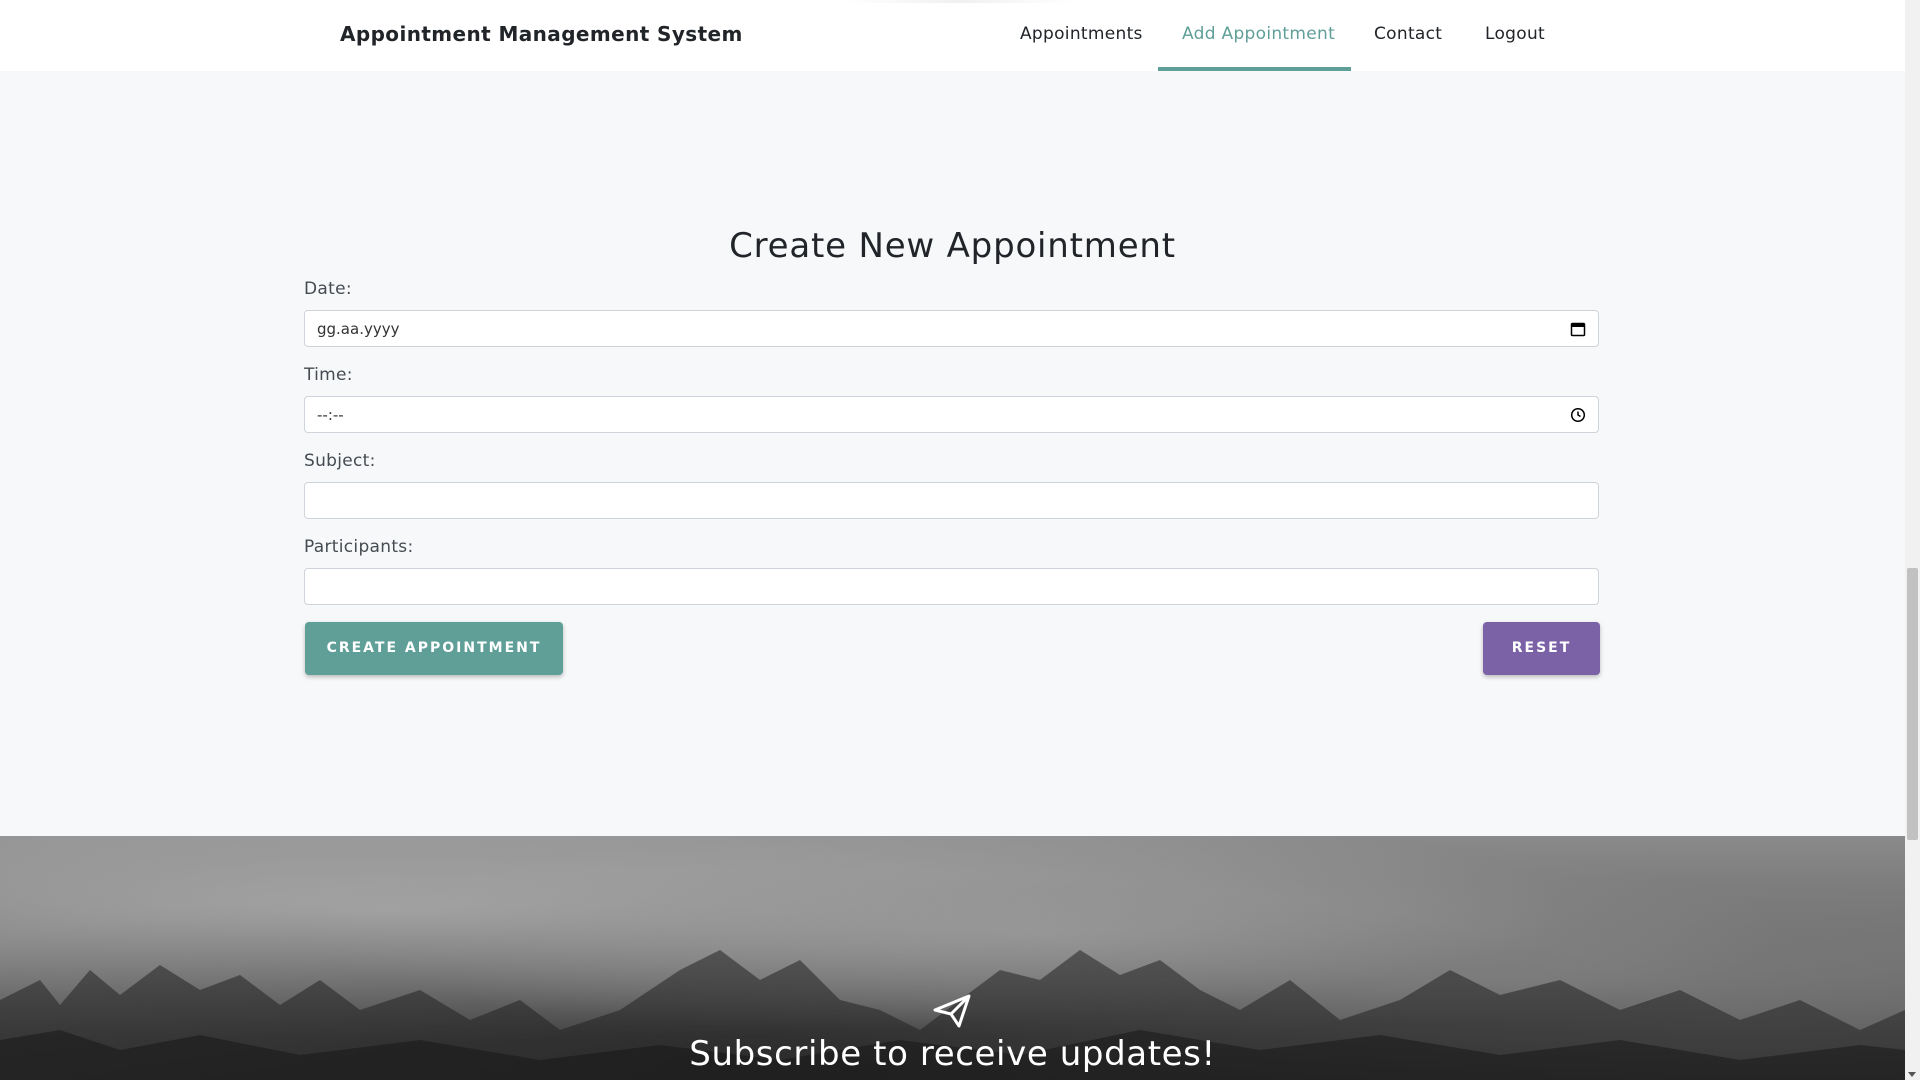 Image resolution: width=1920 pixels, height=1080 pixels. What do you see at coordinates (952, 1011) in the screenshot?
I see `paper-plane-icon` at bounding box center [952, 1011].